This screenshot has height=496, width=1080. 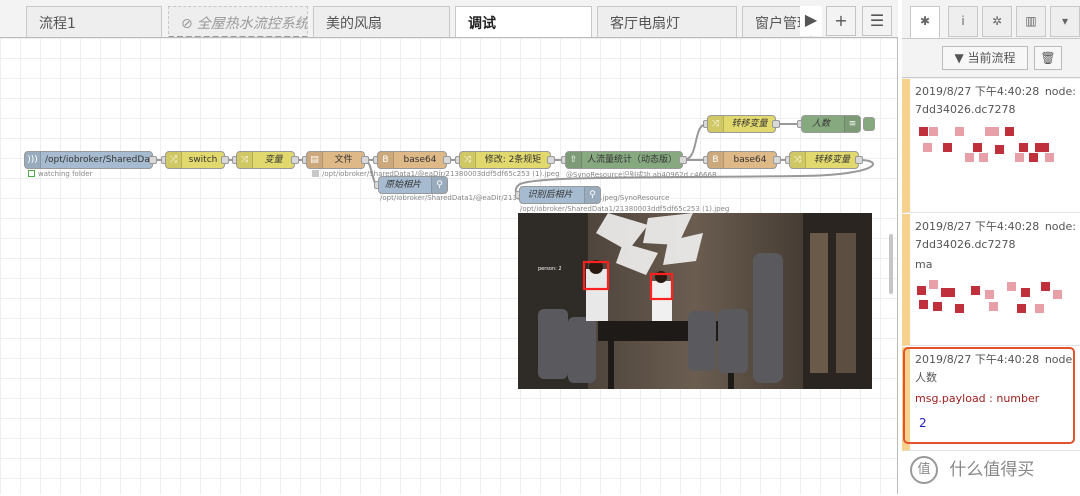 I want to click on node-original-image: 原始相片 ⚲, so click(x=413, y=185).